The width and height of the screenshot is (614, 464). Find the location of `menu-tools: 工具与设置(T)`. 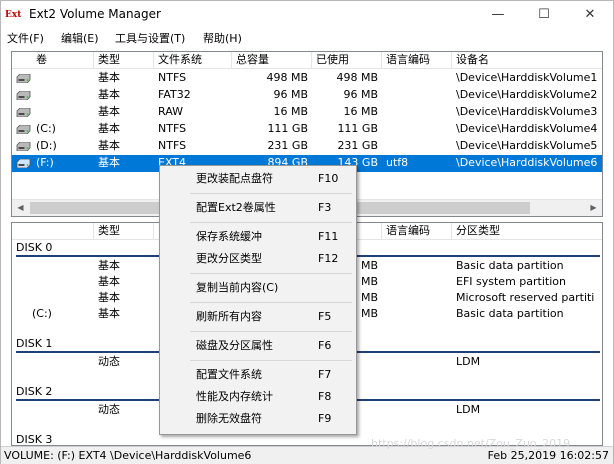

menu-tools: 工具与设置(T) is located at coordinates (150, 39).